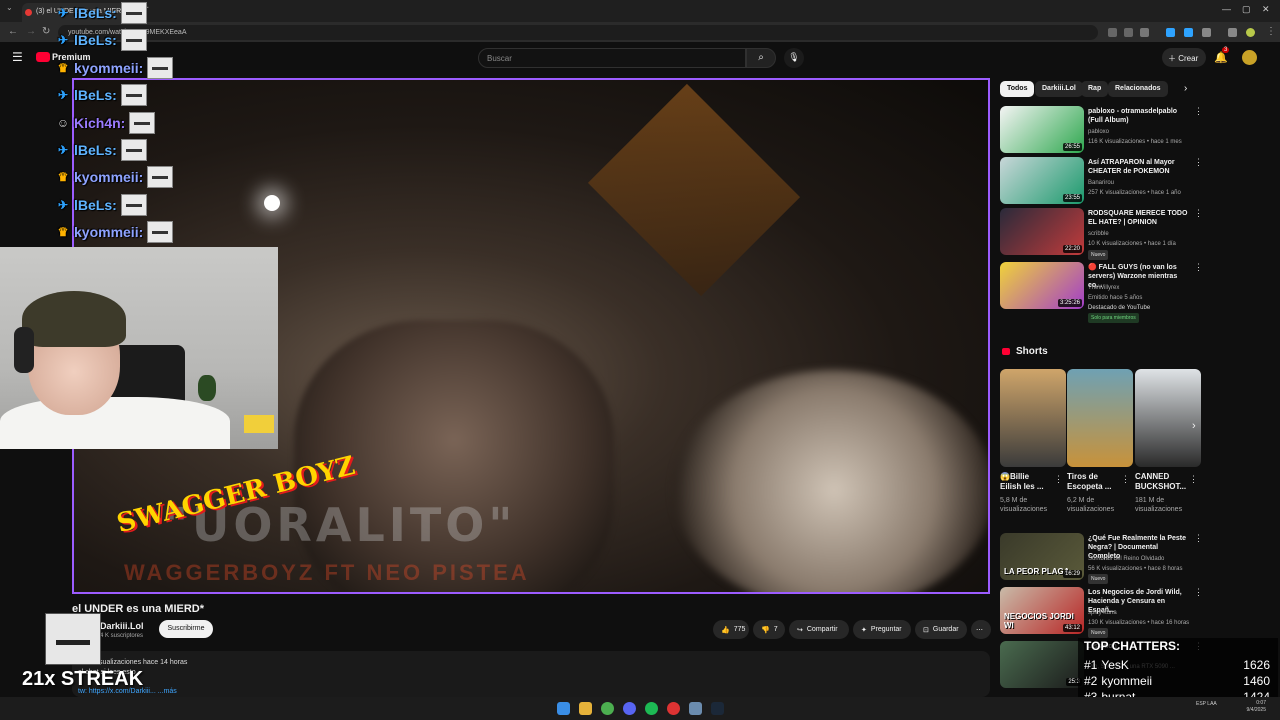  I want to click on ask-button: ✦ Preguntar, so click(882, 629).